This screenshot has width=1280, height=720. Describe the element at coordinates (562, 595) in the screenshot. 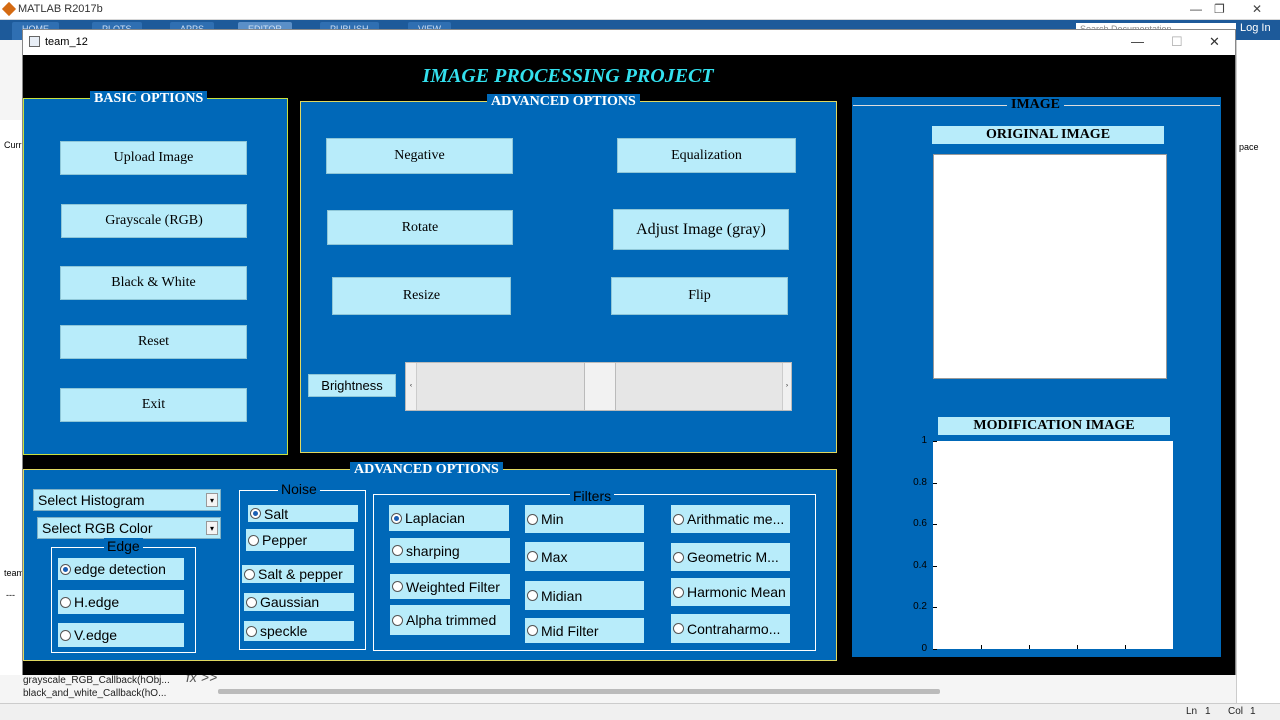

I see `radio-label: Midian` at that location.